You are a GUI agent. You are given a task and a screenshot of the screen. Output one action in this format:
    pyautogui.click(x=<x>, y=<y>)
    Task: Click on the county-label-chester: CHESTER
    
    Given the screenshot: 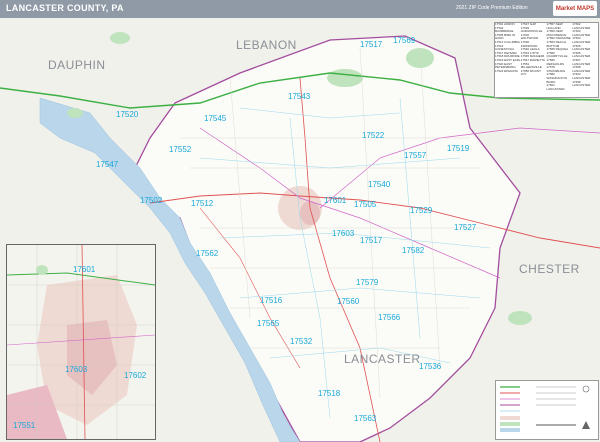 What is the action you would take?
    pyautogui.click(x=549, y=269)
    